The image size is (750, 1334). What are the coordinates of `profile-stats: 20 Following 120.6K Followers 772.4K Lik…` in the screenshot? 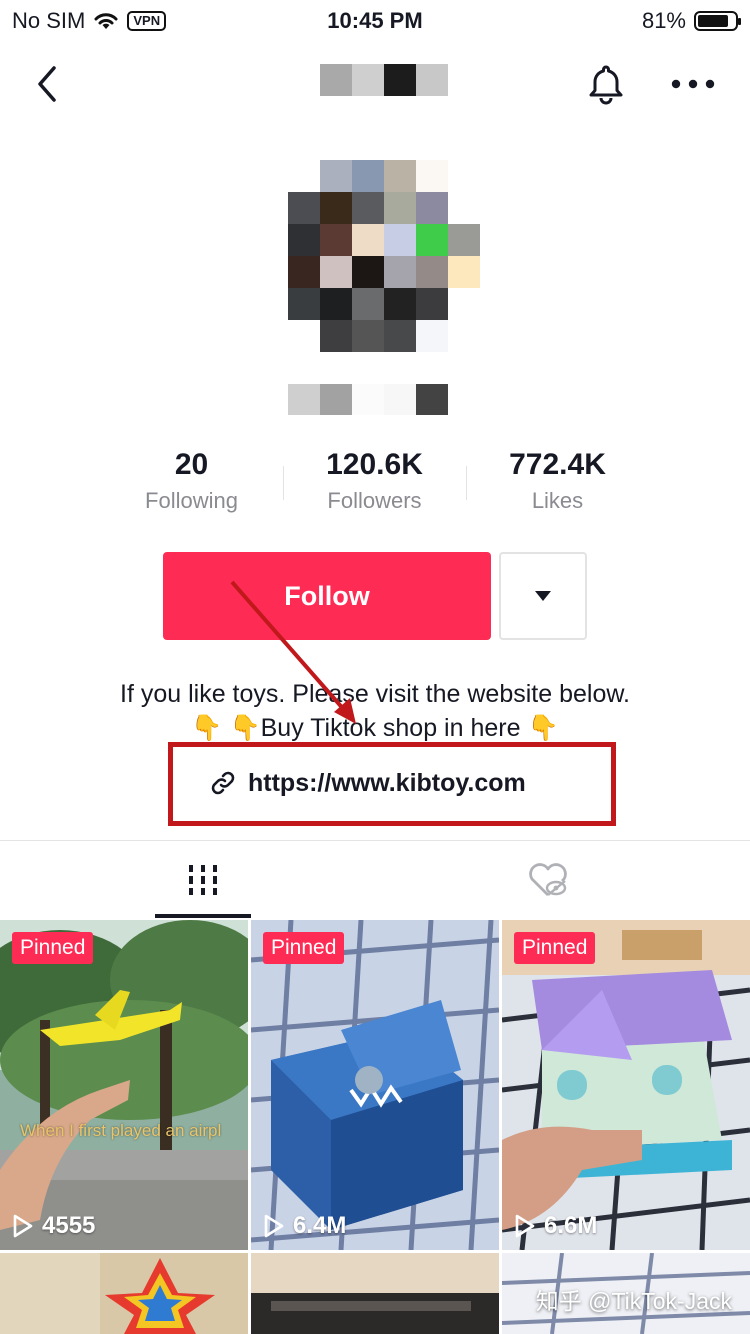 It's located at (375, 486).